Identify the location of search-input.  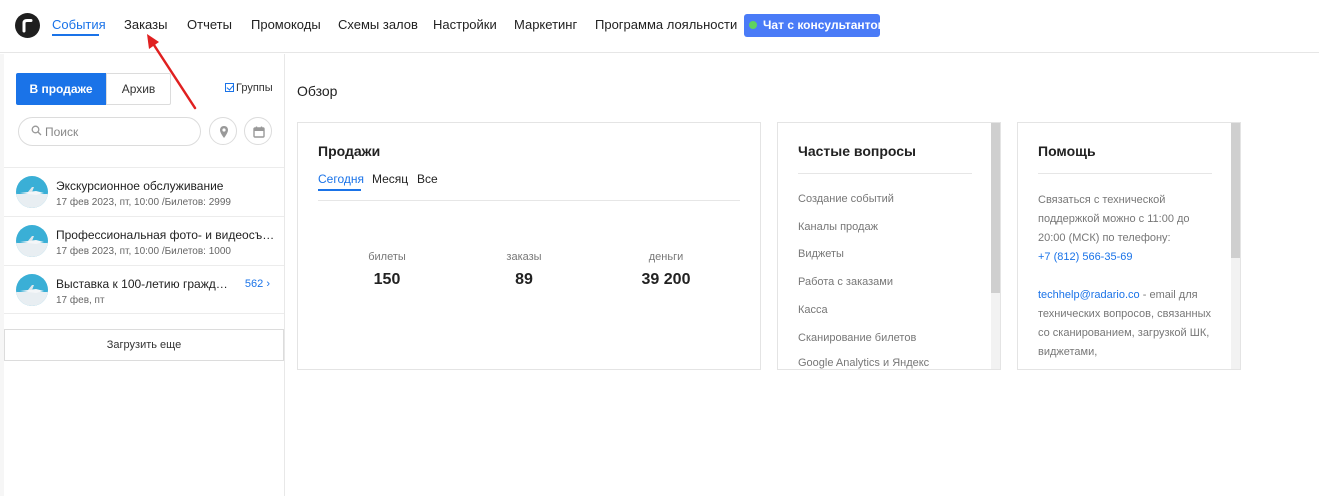
(120, 132).